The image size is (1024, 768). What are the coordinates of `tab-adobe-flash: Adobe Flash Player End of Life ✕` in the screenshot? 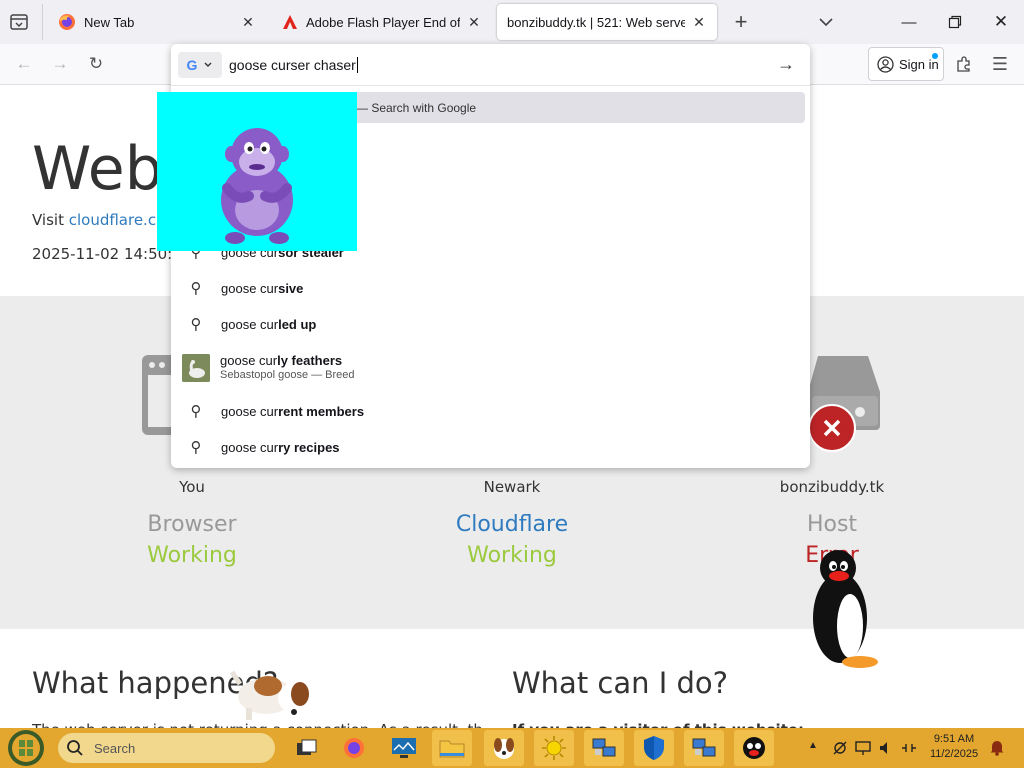 It's located at (382, 22).